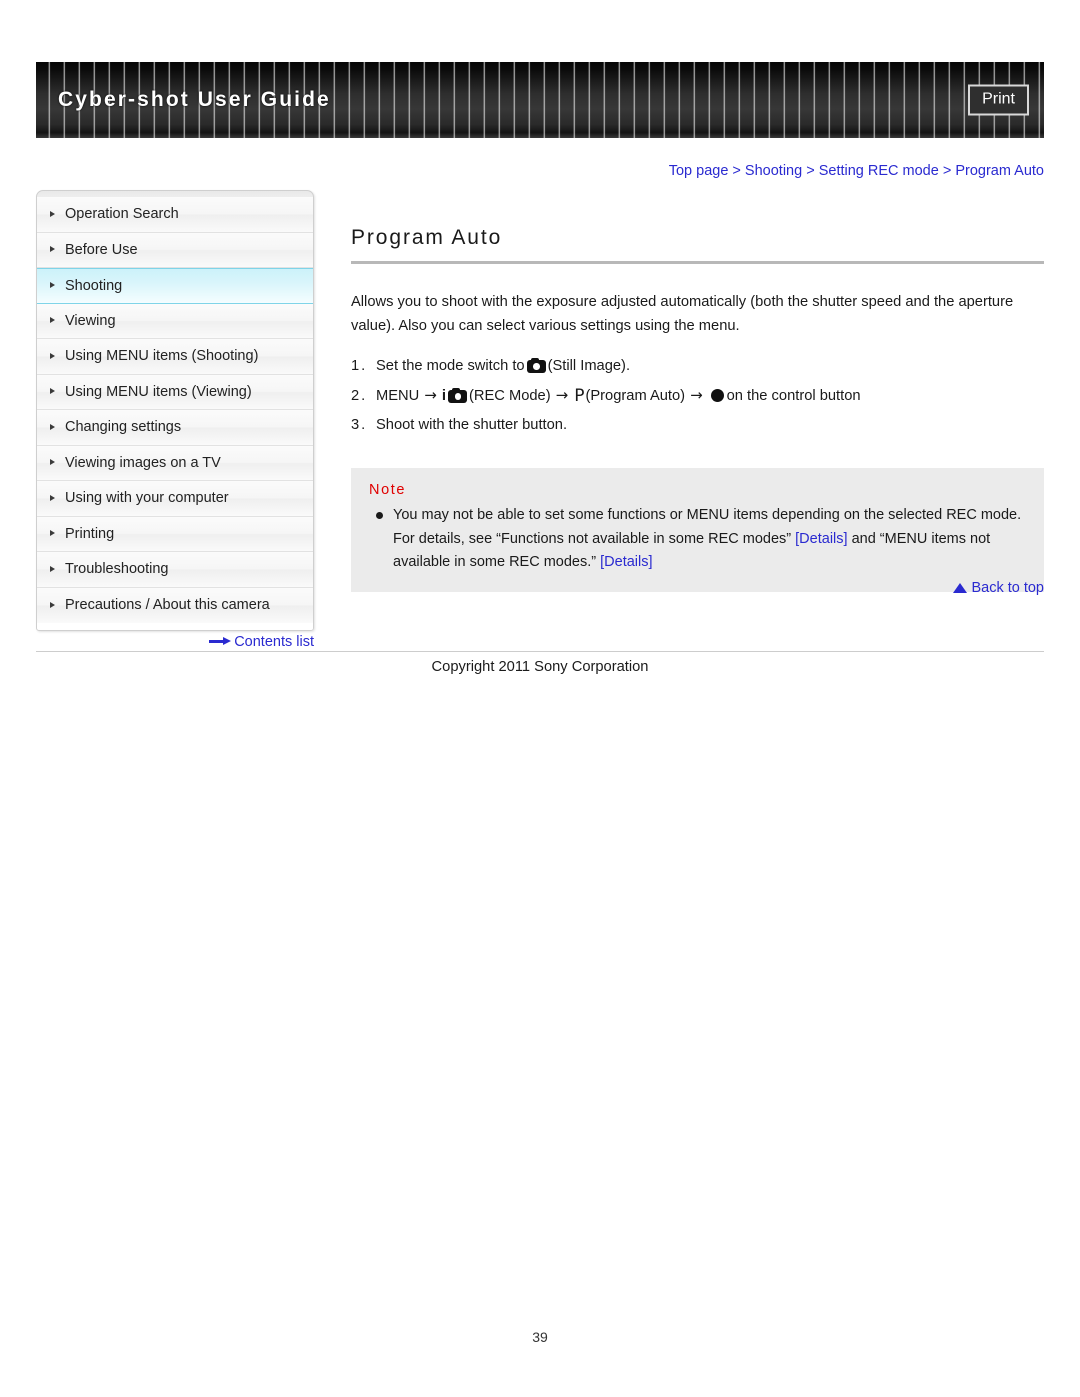 The width and height of the screenshot is (1080, 1397). What do you see at coordinates (143, 462) in the screenshot?
I see `sidebar-item-label: Viewing images on a TV` at bounding box center [143, 462].